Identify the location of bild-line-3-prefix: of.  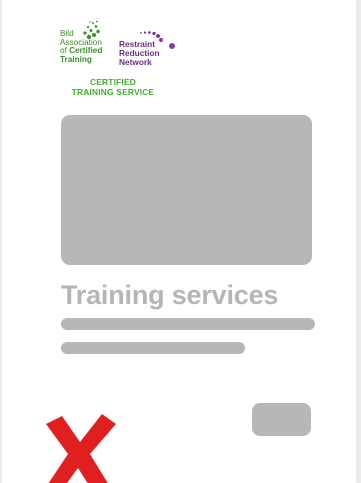
(65, 51).